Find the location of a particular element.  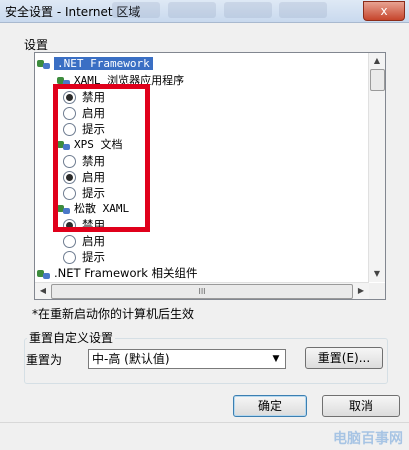

scroll-left-arrow-icon: ◀ is located at coordinates (43, 291).